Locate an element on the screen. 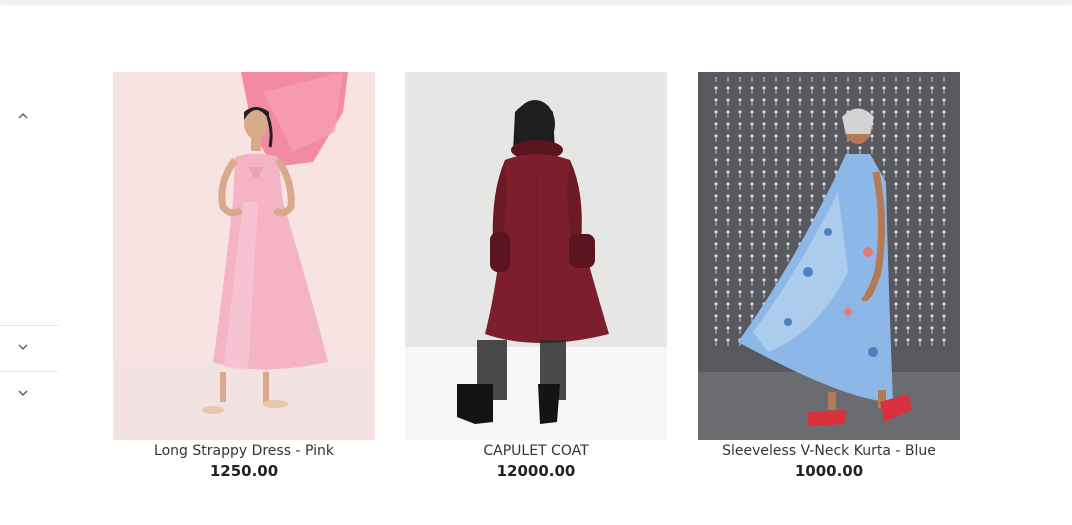 The image size is (1072, 525). product-price: 12000.00 is located at coordinates (536, 471).